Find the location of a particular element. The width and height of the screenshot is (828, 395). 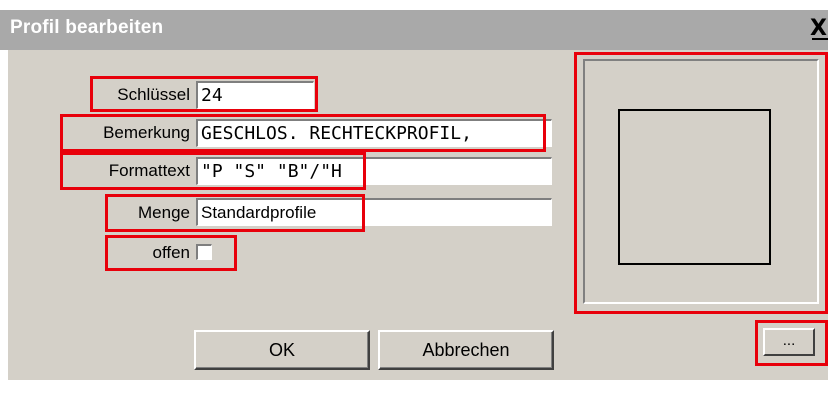

ok-button: OK is located at coordinates (282, 350).